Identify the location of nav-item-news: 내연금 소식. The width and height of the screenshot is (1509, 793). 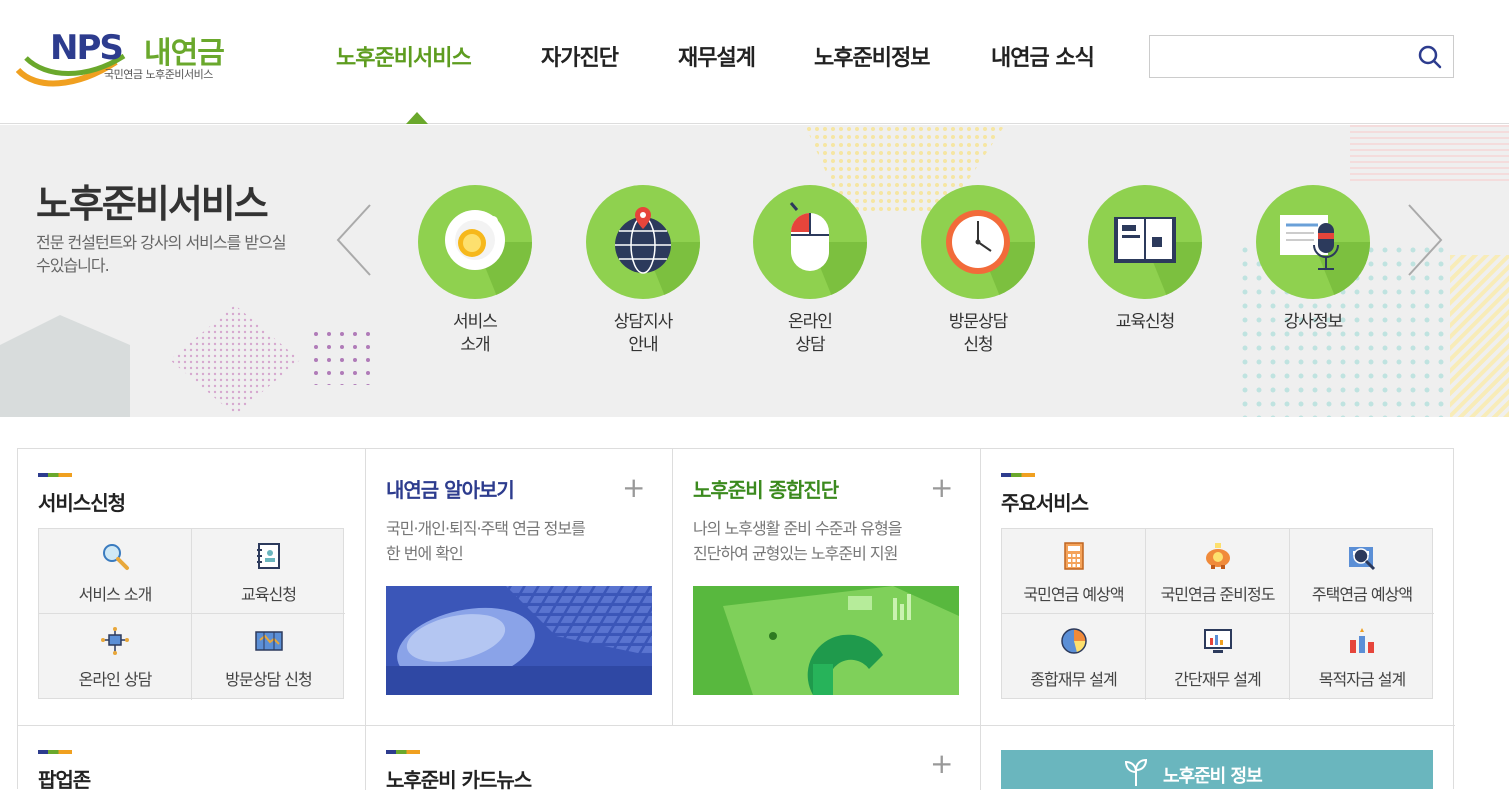
(1043, 56).